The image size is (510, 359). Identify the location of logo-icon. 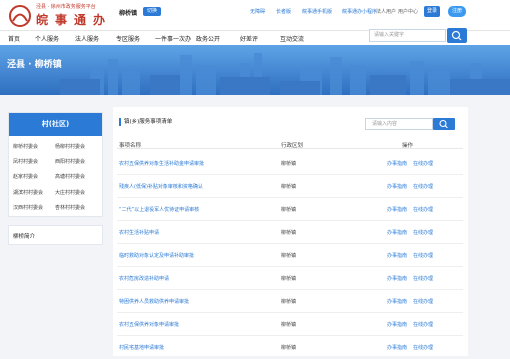
(20, 16).